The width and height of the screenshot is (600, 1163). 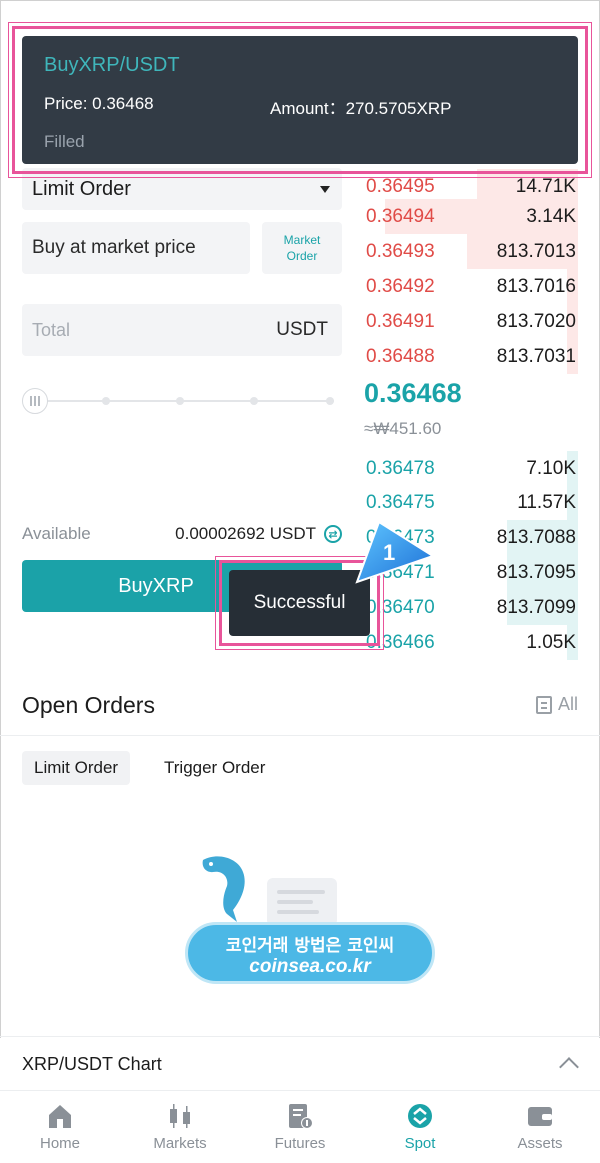 I want to click on ask-price: 0.36492, so click(x=400, y=286).